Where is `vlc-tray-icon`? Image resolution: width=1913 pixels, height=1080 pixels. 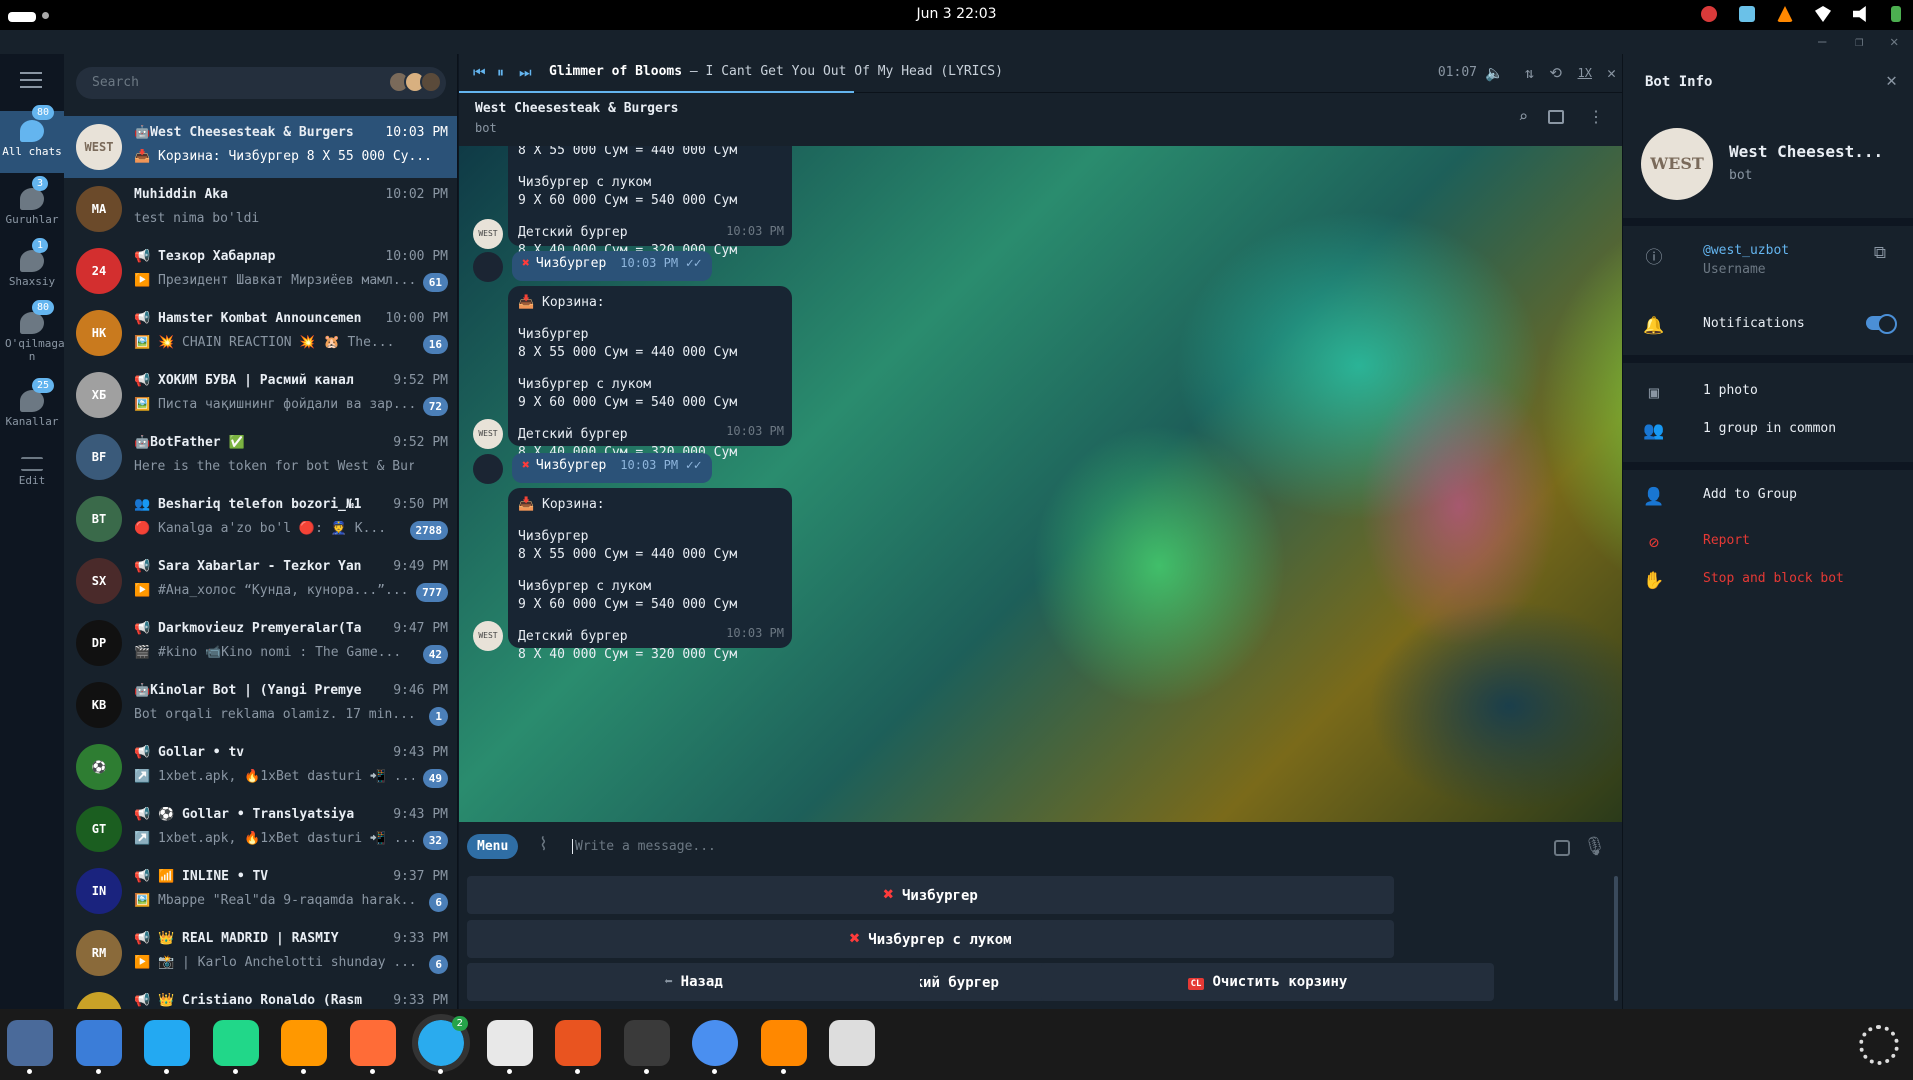
vlc-tray-icon is located at coordinates (1785, 14).